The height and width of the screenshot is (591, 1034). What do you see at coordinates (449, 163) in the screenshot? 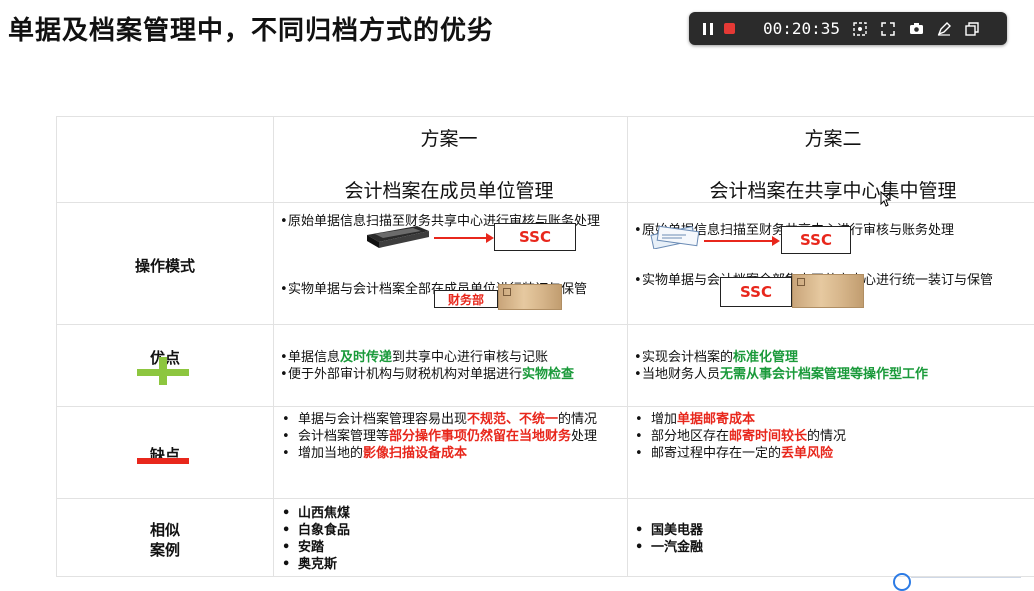
I see `plan1-header: 方案一 会计档案在成员单位管理` at bounding box center [449, 163].